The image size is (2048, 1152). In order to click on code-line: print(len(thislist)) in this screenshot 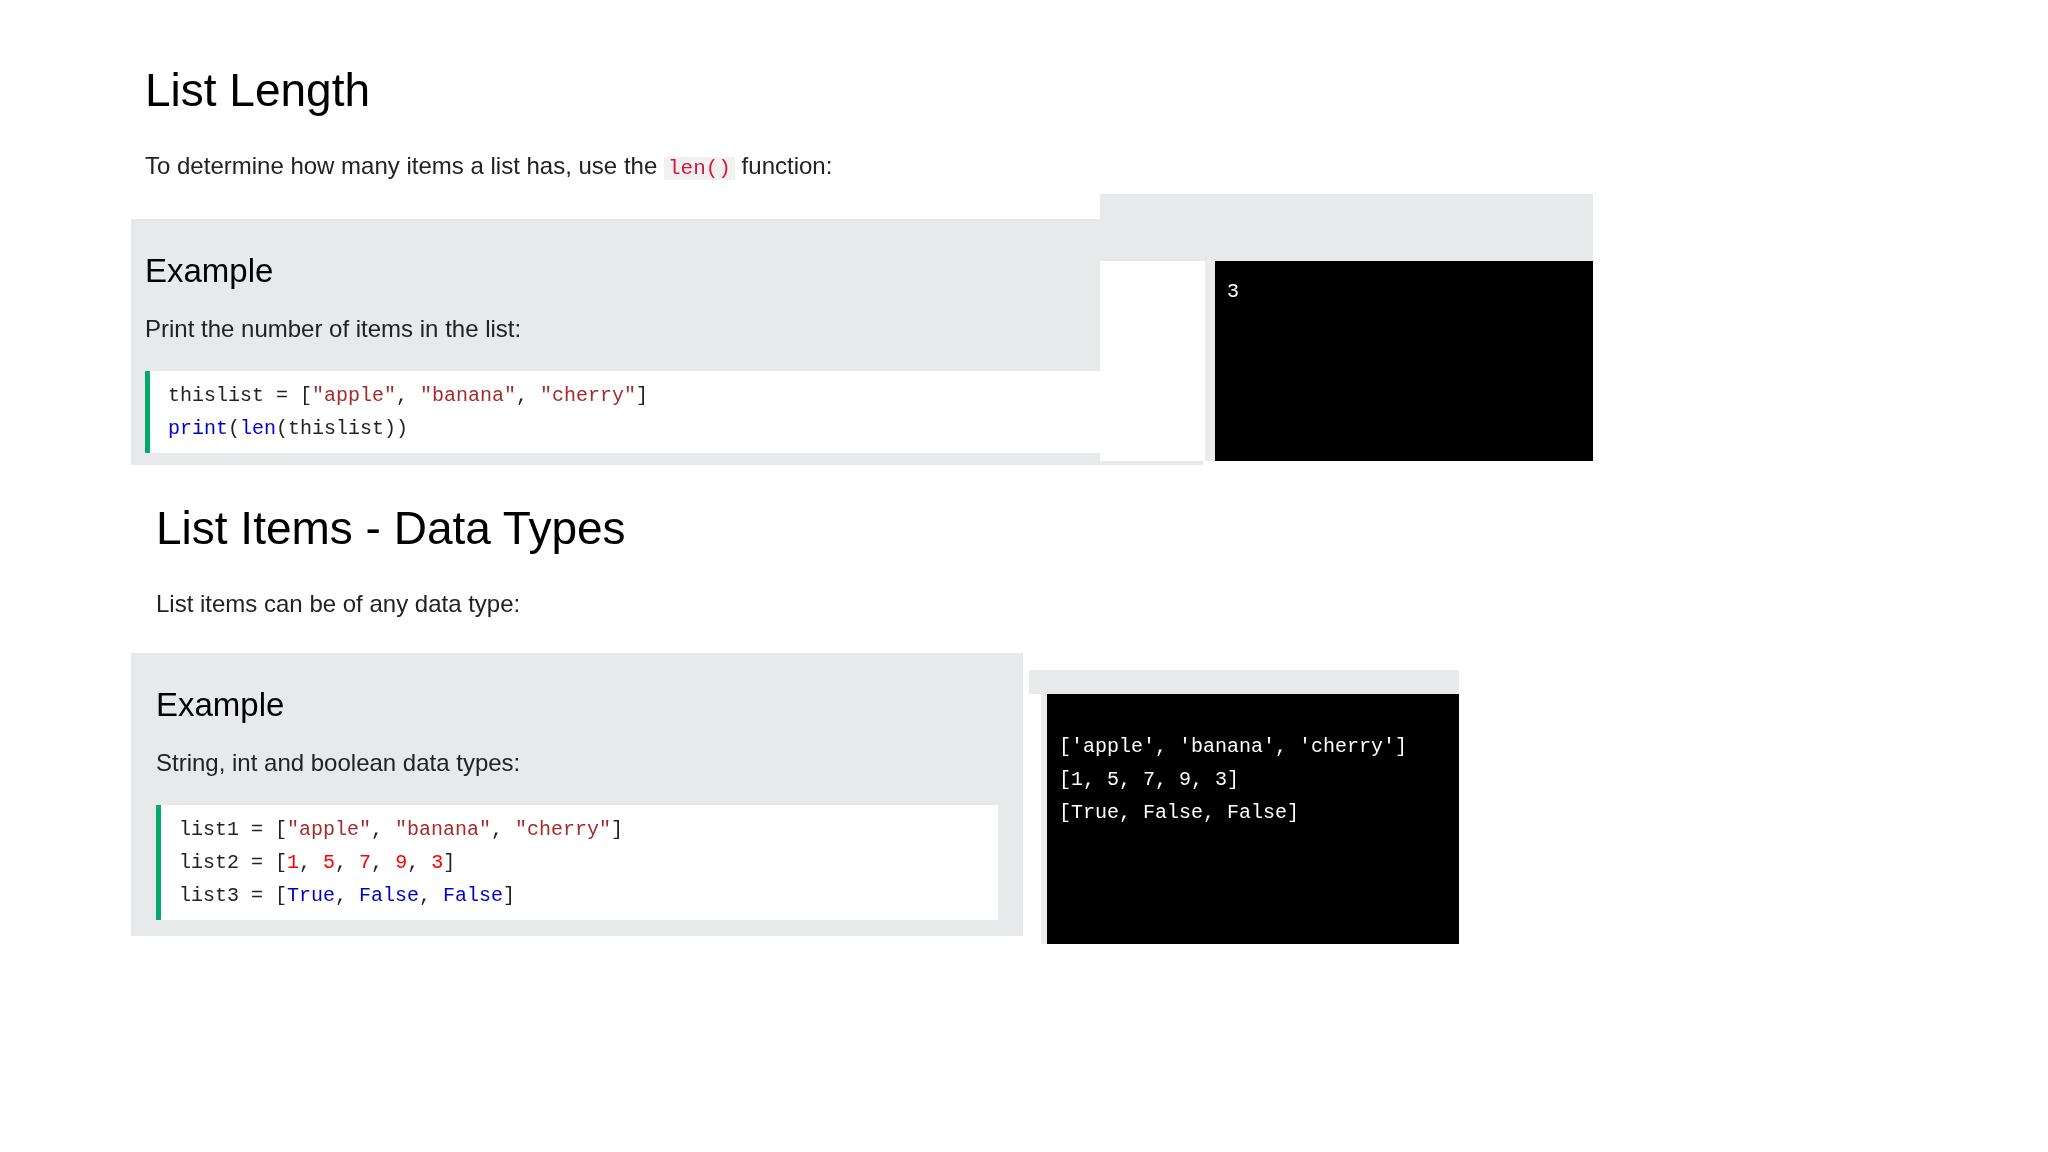, I will do `click(288, 429)`.